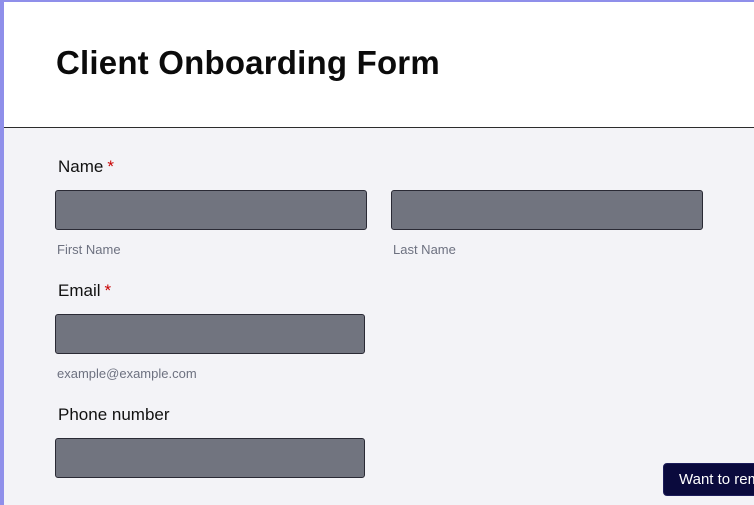 This screenshot has height=505, width=754. I want to click on name-required-mark: *, so click(110, 166).